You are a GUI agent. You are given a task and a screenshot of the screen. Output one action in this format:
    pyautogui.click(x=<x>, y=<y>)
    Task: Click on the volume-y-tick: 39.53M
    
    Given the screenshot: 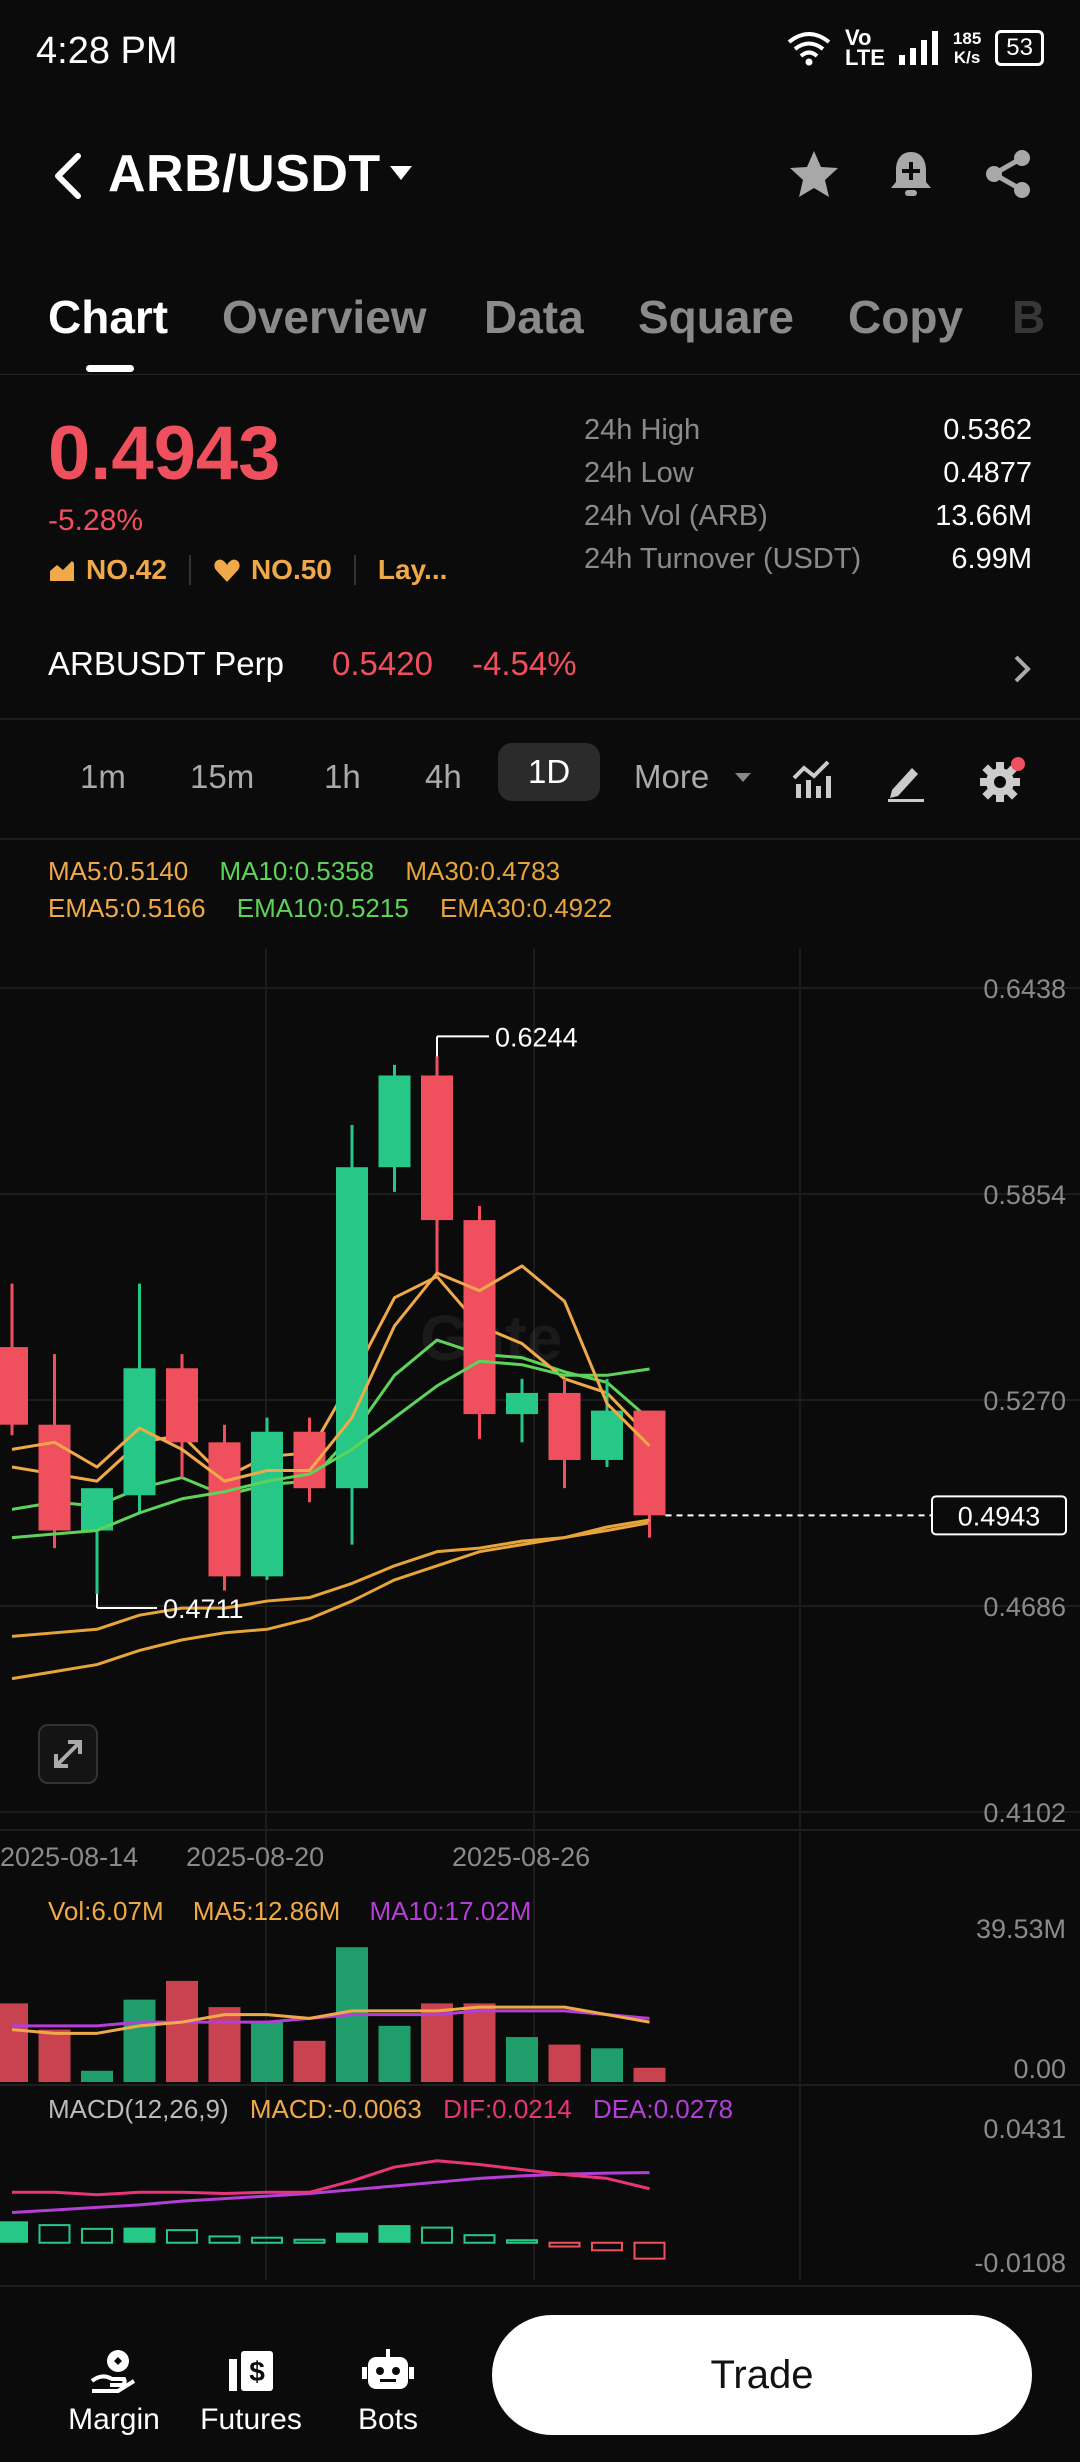 What is the action you would take?
    pyautogui.click(x=1021, y=1929)
    